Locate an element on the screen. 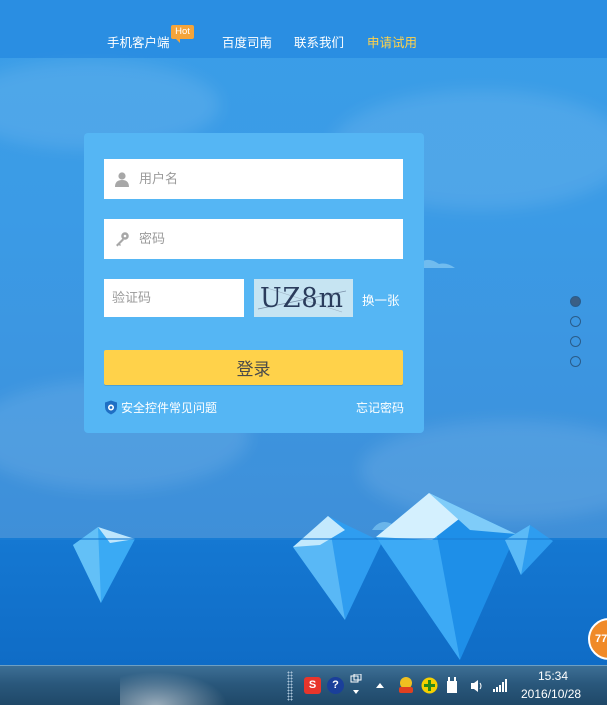 The image size is (607, 705). password-field is located at coordinates (253, 239).